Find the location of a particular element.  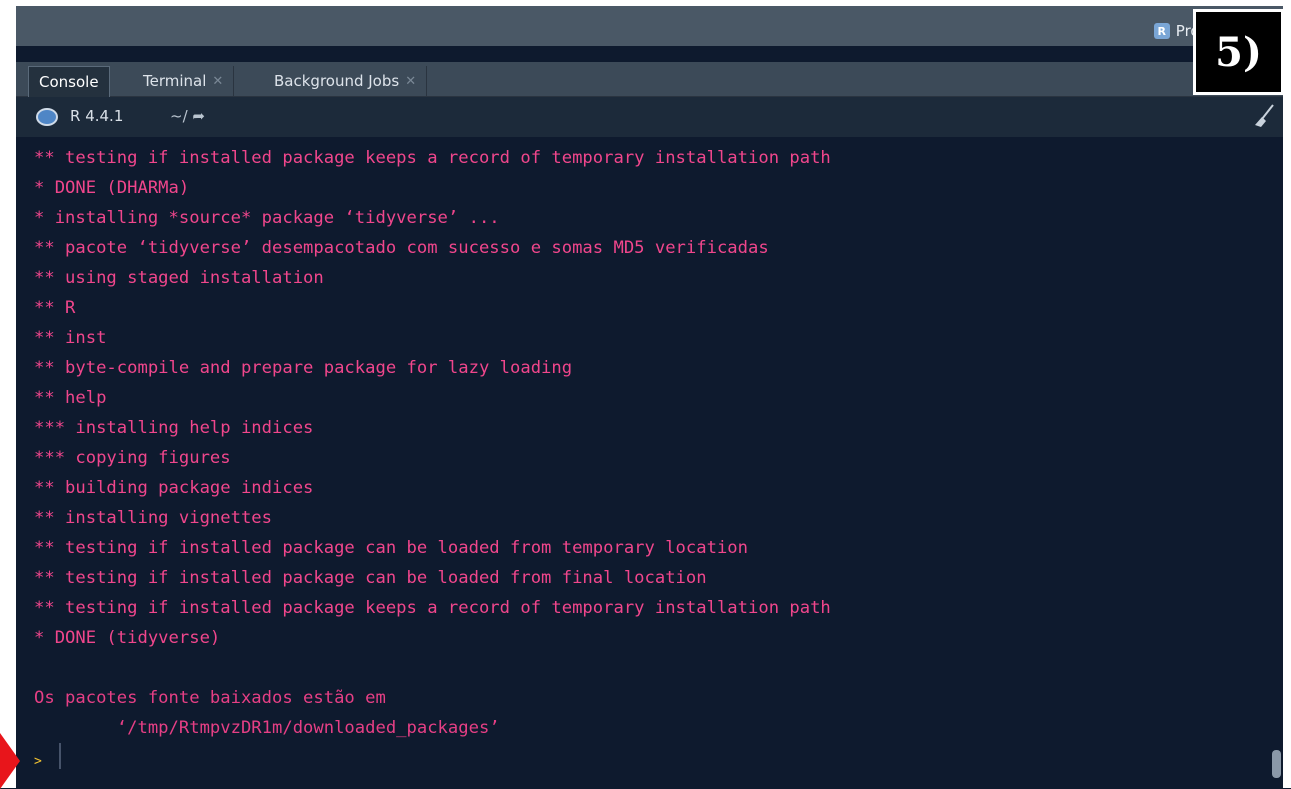

console-line: * DONE (DHARMa) is located at coordinates (112, 188).